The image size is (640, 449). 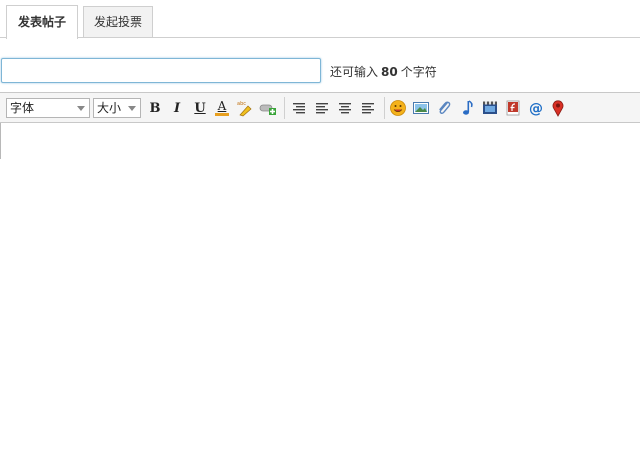 What do you see at coordinates (118, 22) in the screenshot?
I see `tab-create-poll: 发起投票` at bounding box center [118, 22].